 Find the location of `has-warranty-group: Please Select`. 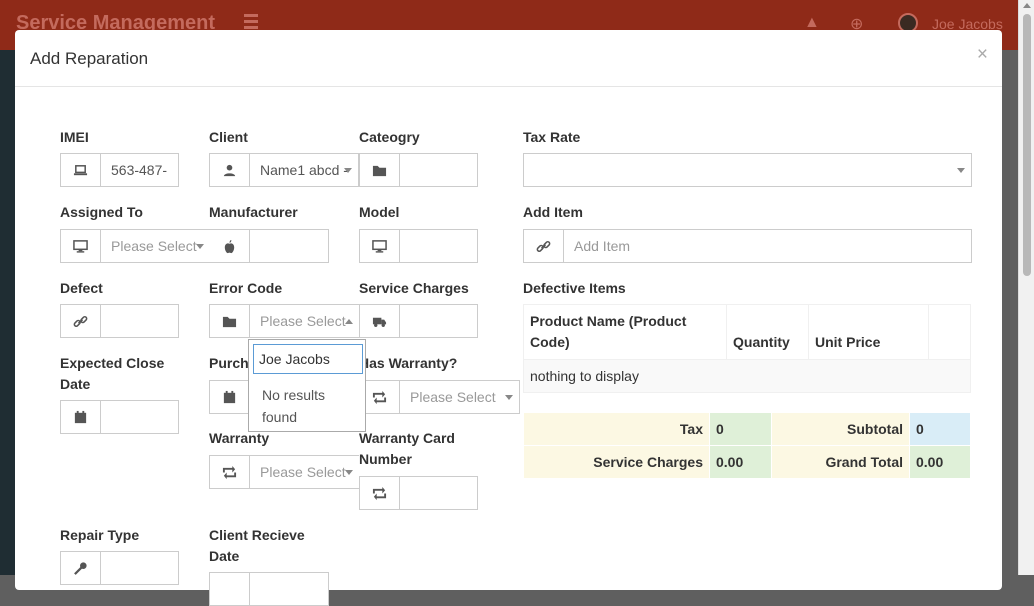

has-warranty-group: Please Select is located at coordinates (439, 397).